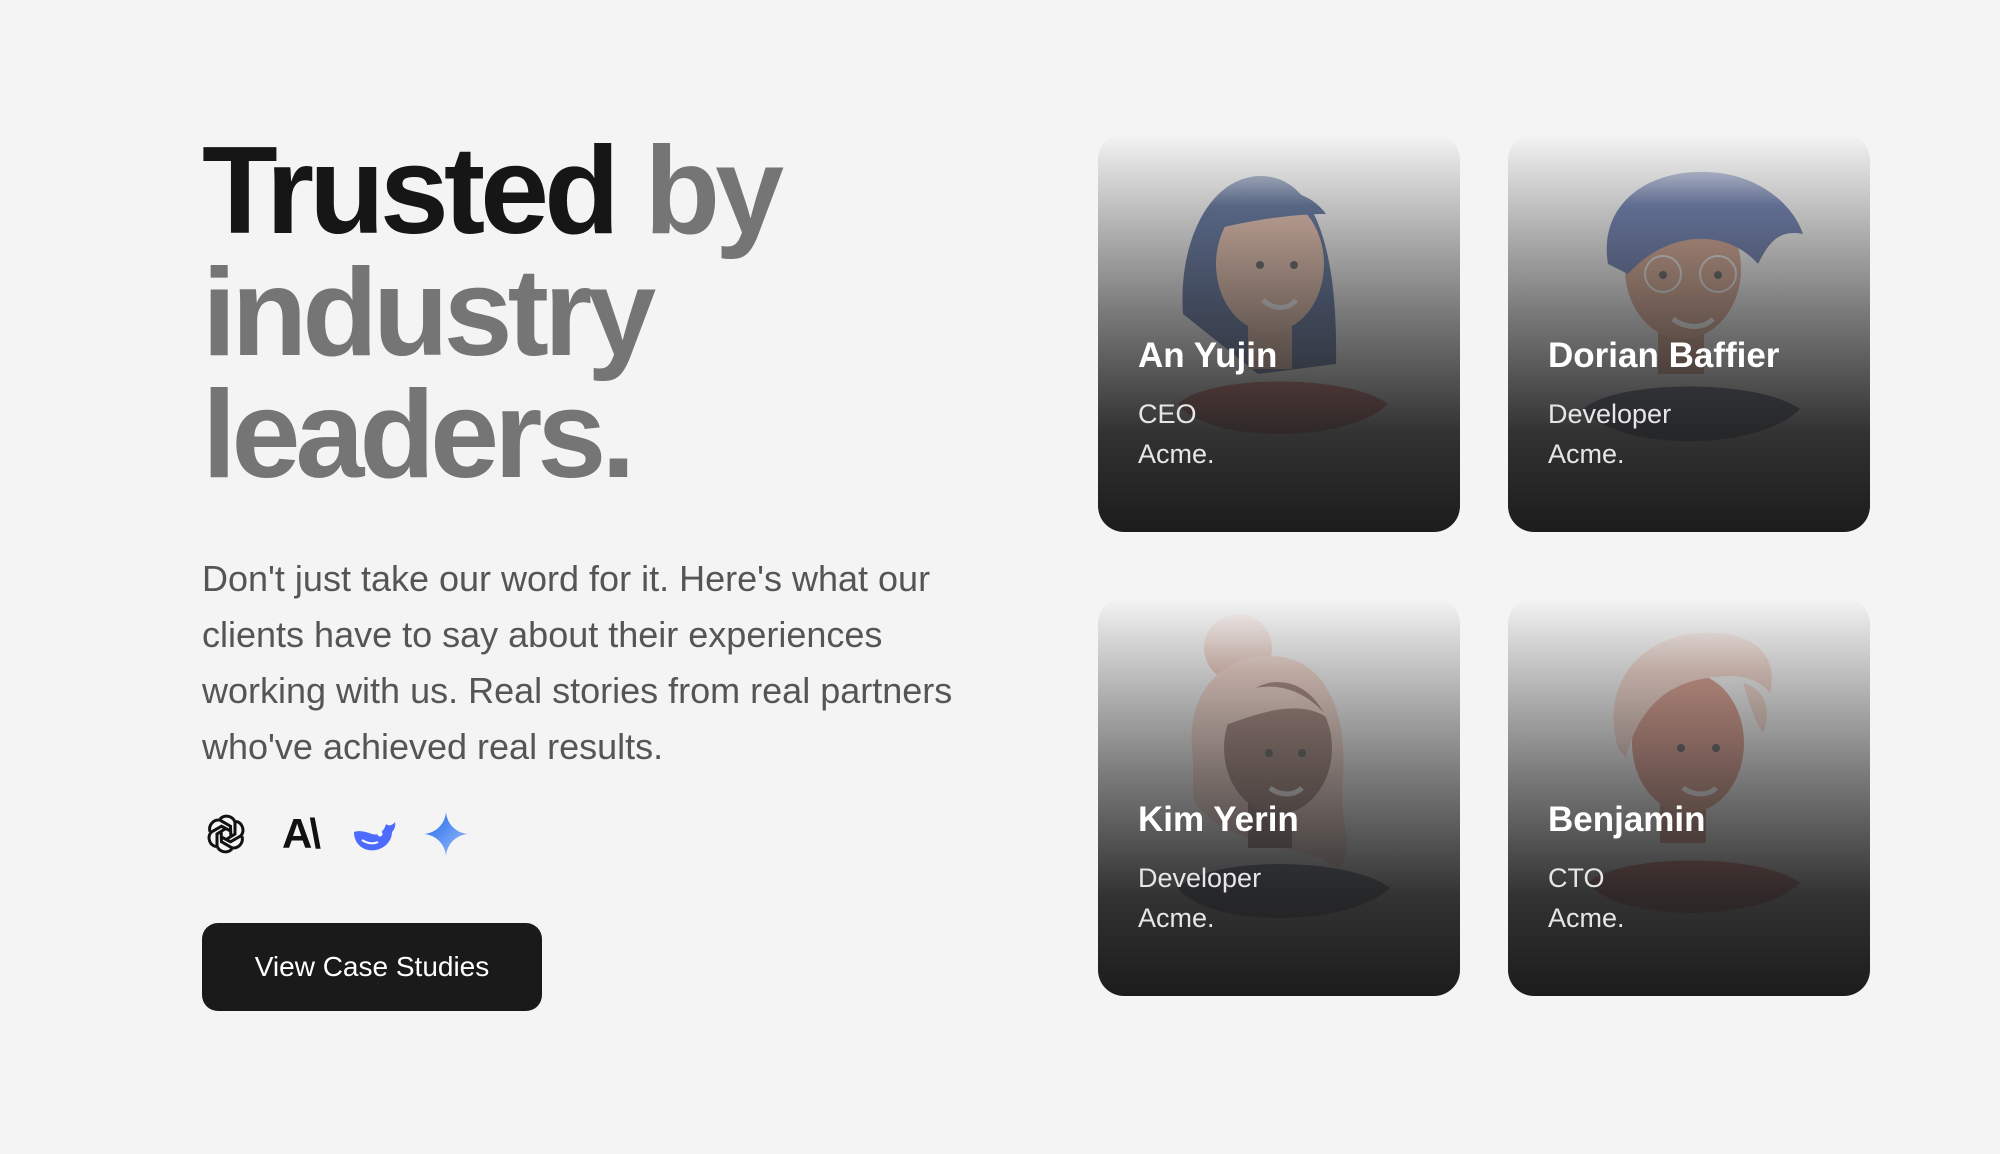 The image size is (2000, 1154). I want to click on view-case-studies-button: View Case Studies, so click(372, 967).